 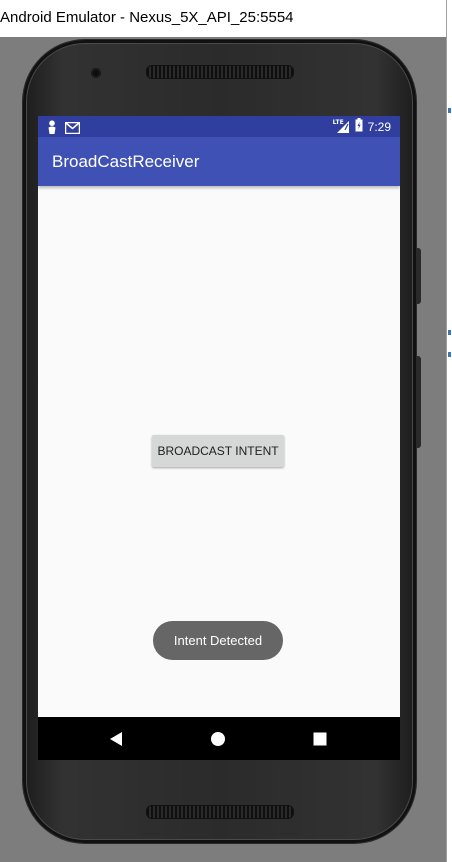 I want to click on window-title: Android Emulator - Nexus_5X_API_25:5554, so click(x=147, y=17).